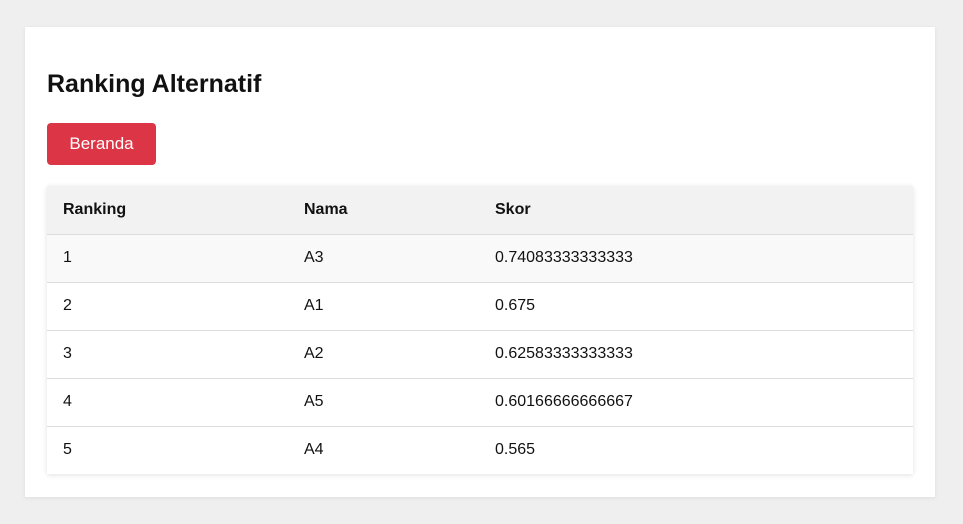 The width and height of the screenshot is (963, 524). I want to click on cell-nama: A5, so click(314, 401).